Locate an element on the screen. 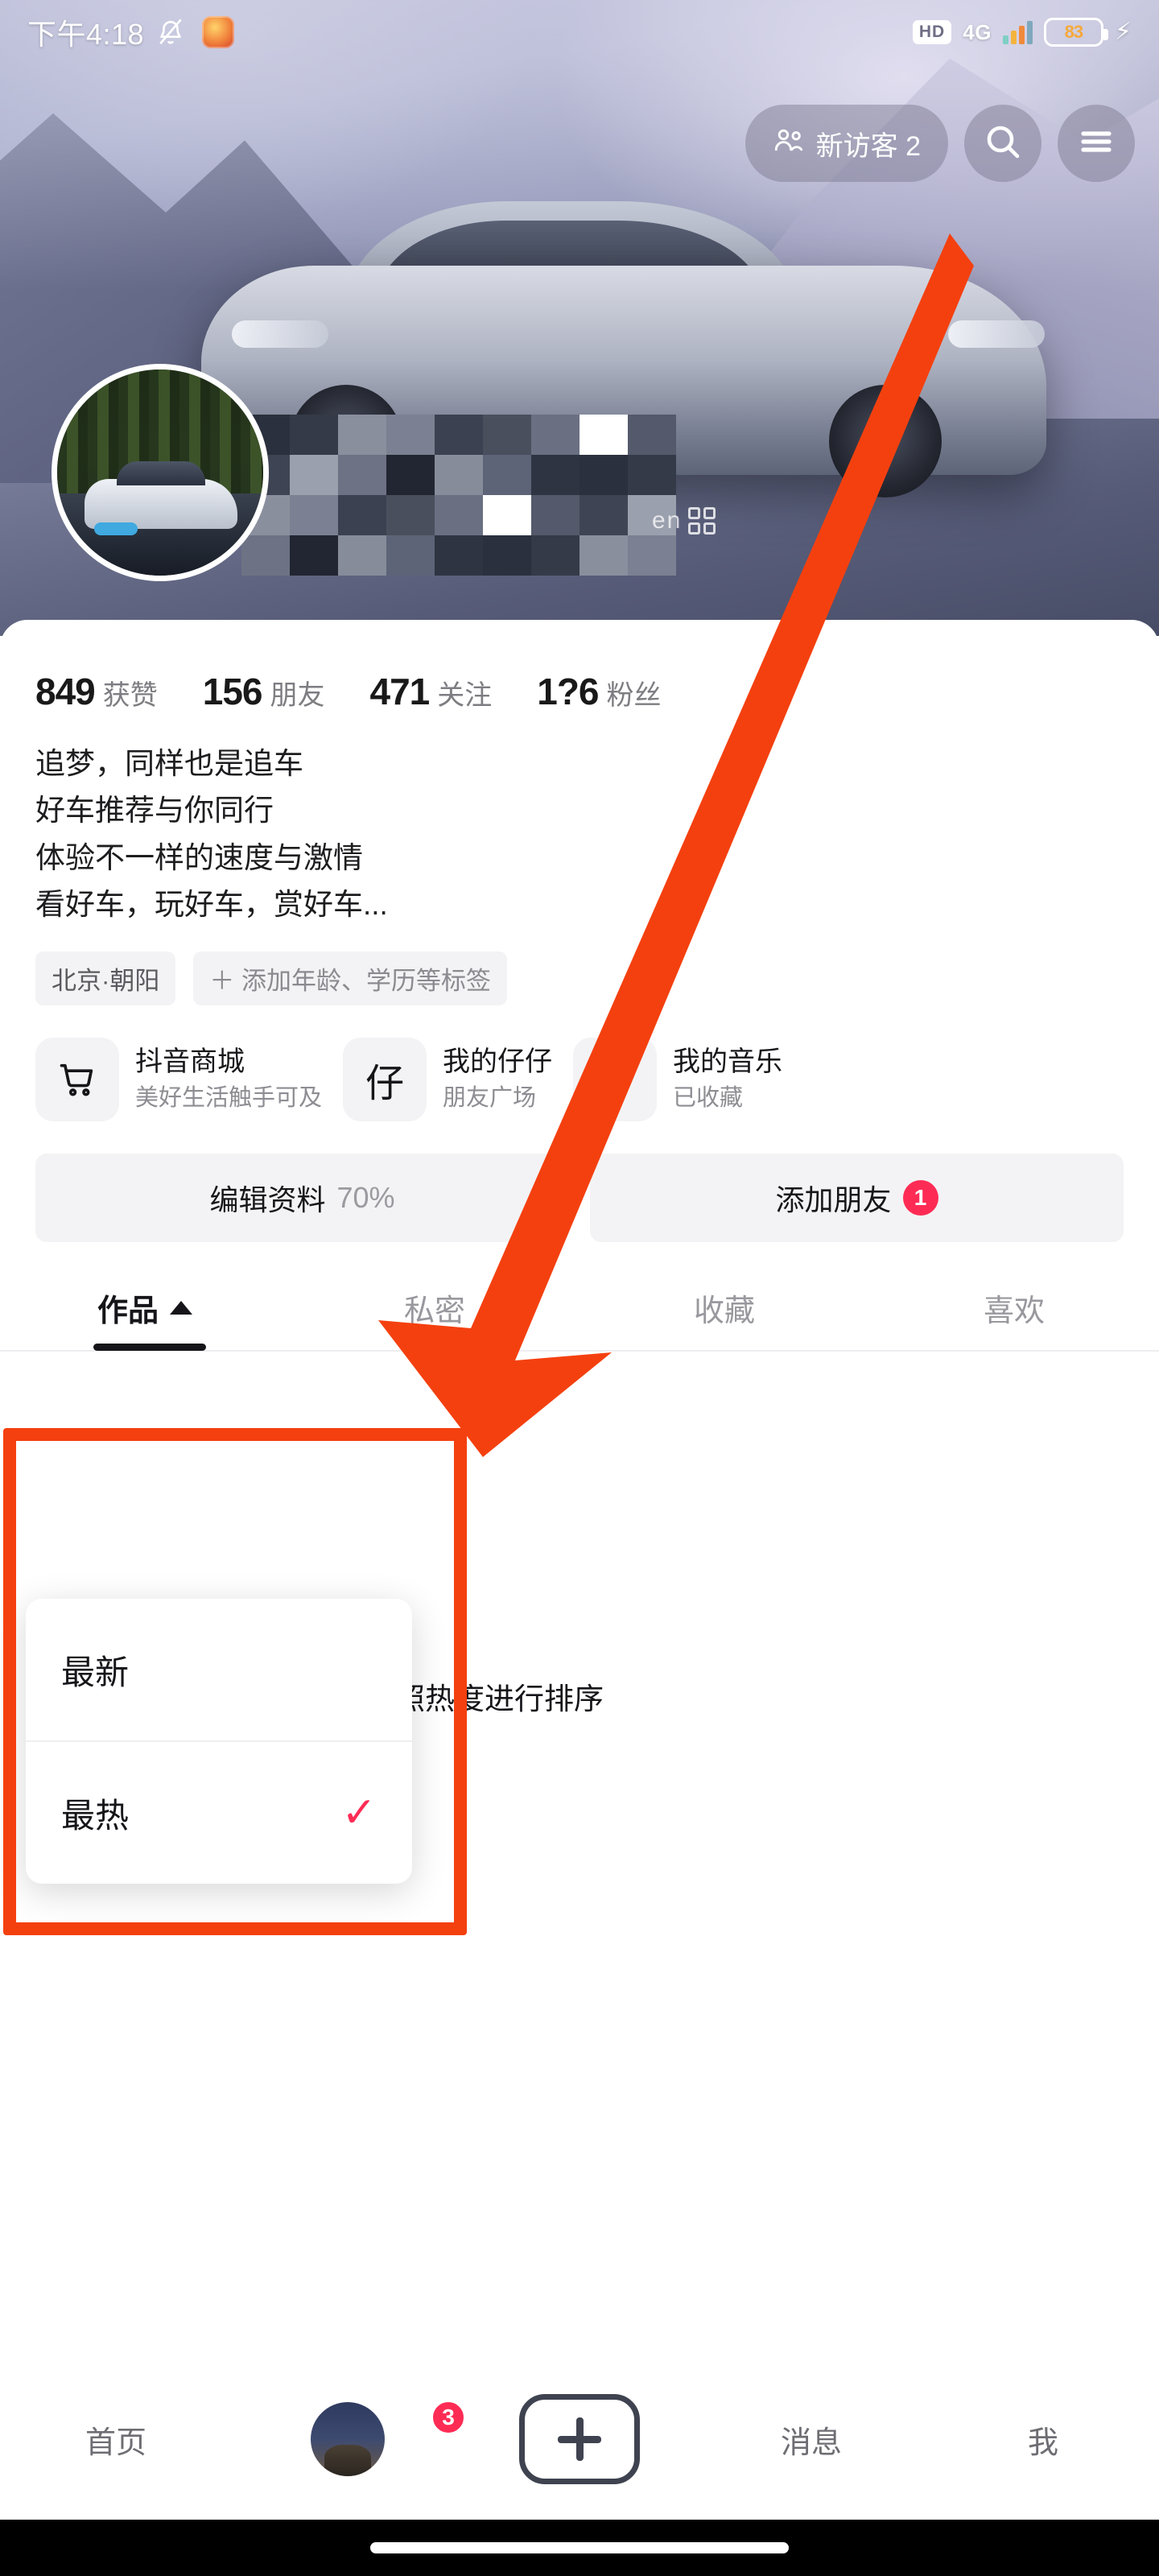  tab-active-underline is located at coordinates (149, 1347).